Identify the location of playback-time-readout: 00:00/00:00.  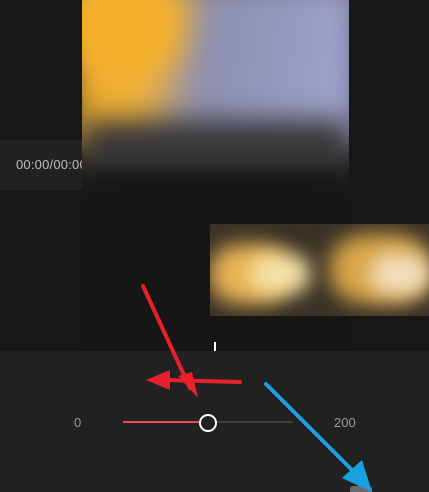
(49, 164).